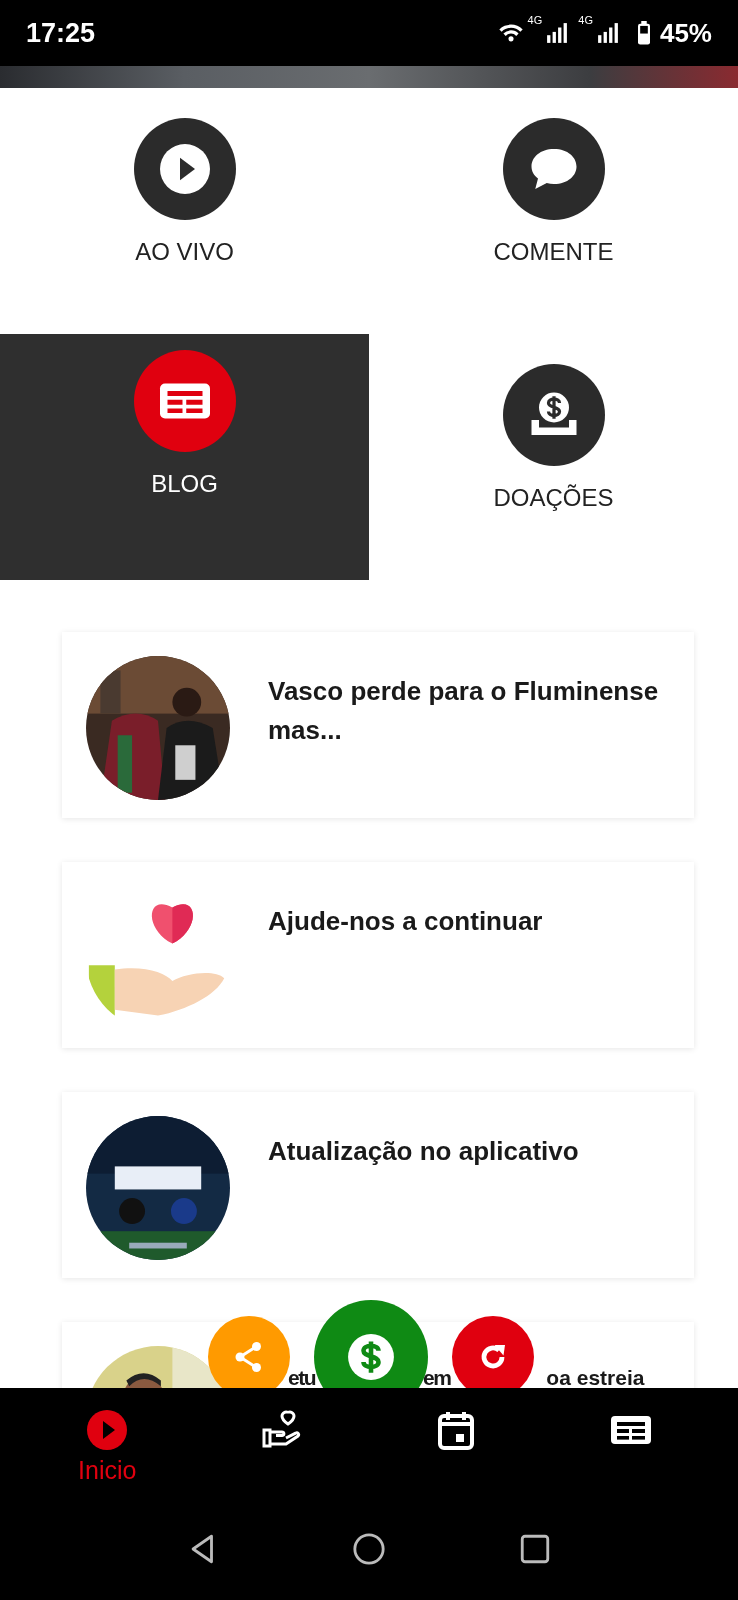 The image size is (738, 1600). Describe the element at coordinates (378, 1185) in the screenshot. I see `post-card: Atualização no aplicativo` at that location.